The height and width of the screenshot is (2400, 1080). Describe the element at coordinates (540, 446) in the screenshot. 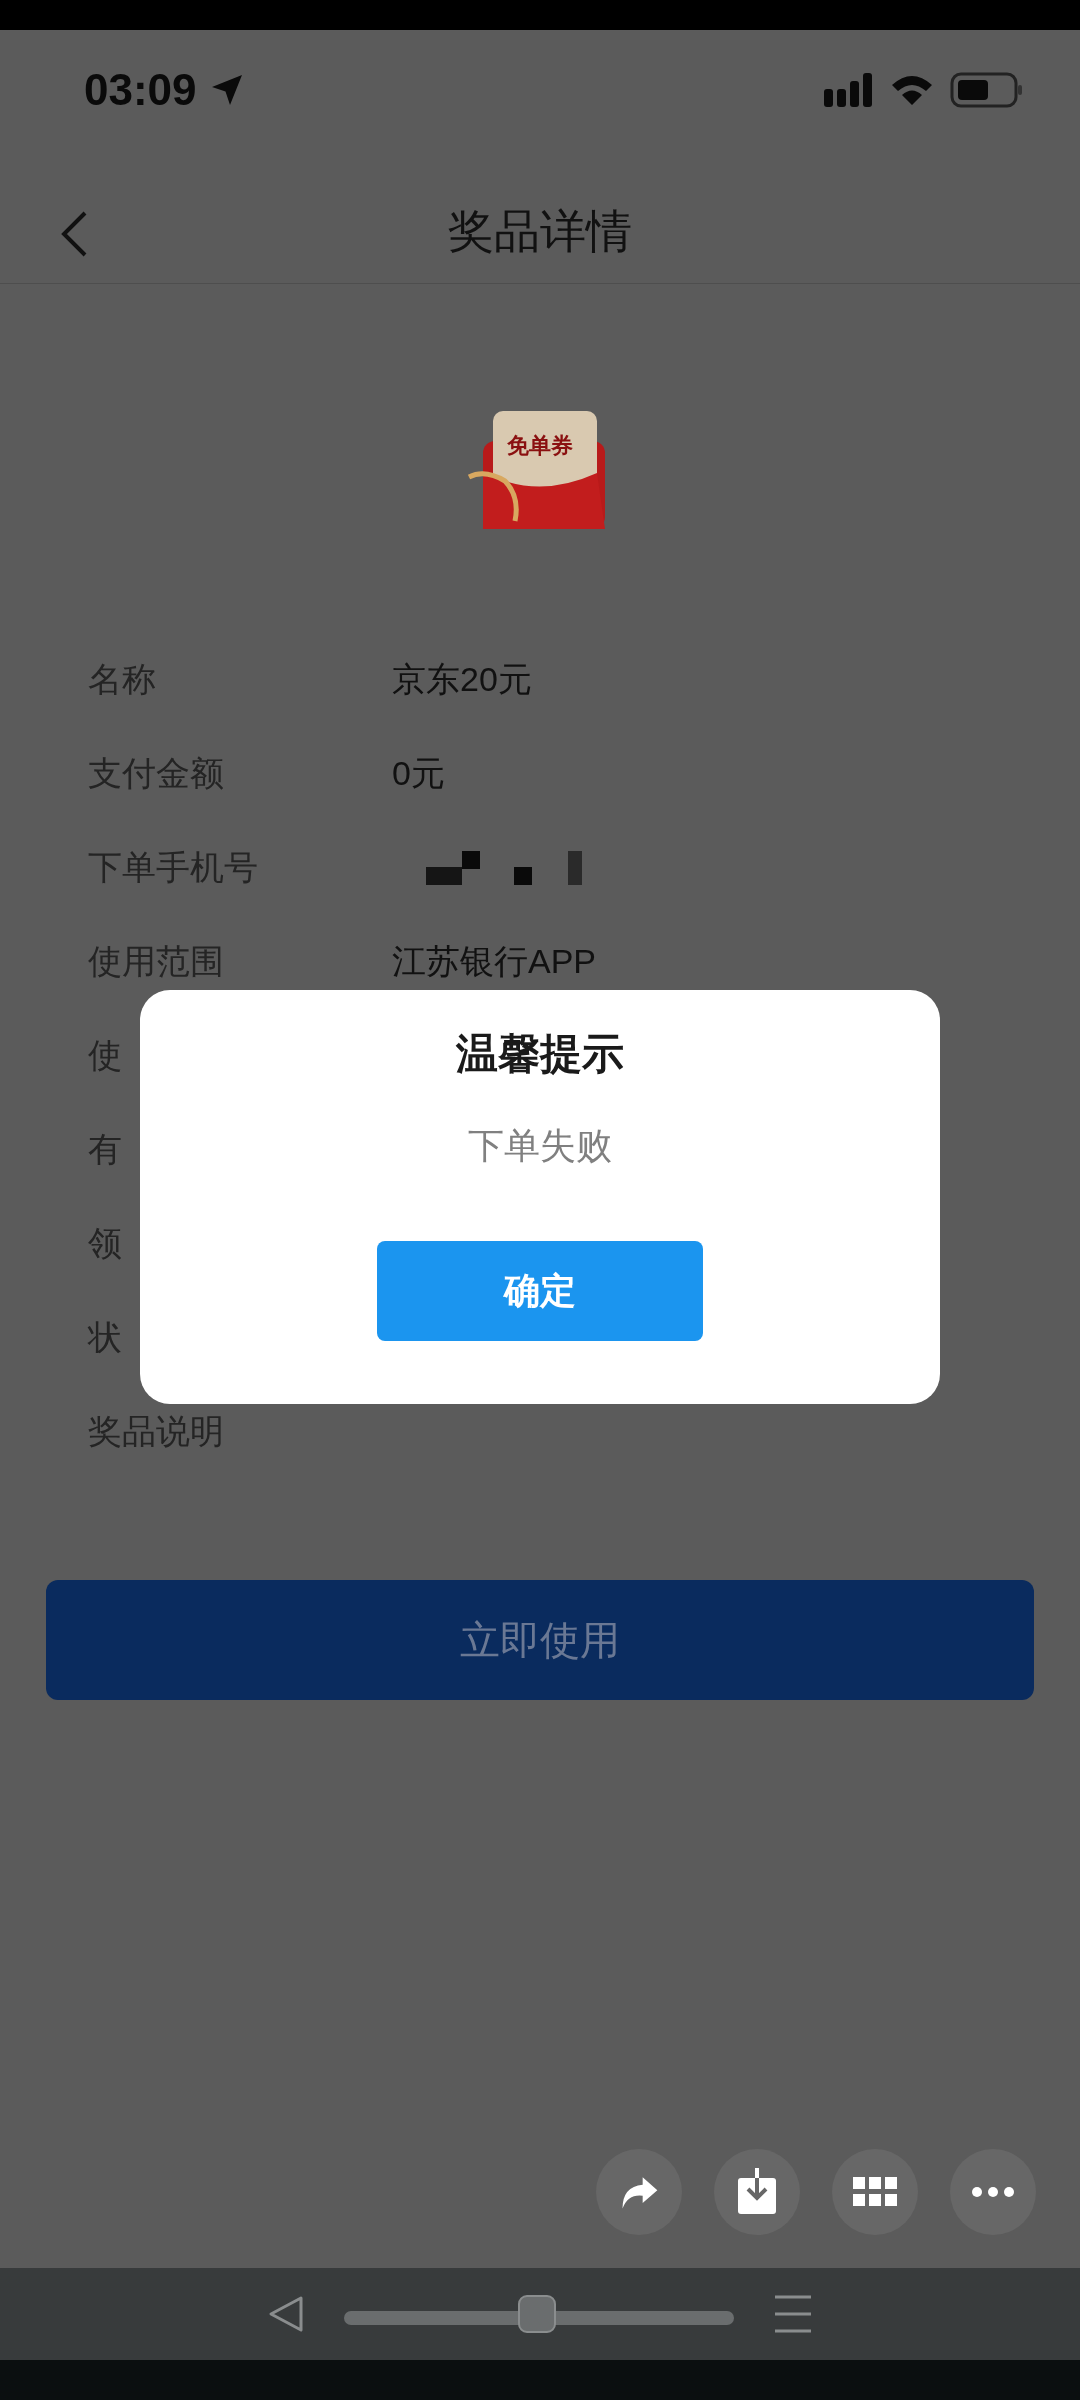

I see `voucher-label: 免单券` at that location.